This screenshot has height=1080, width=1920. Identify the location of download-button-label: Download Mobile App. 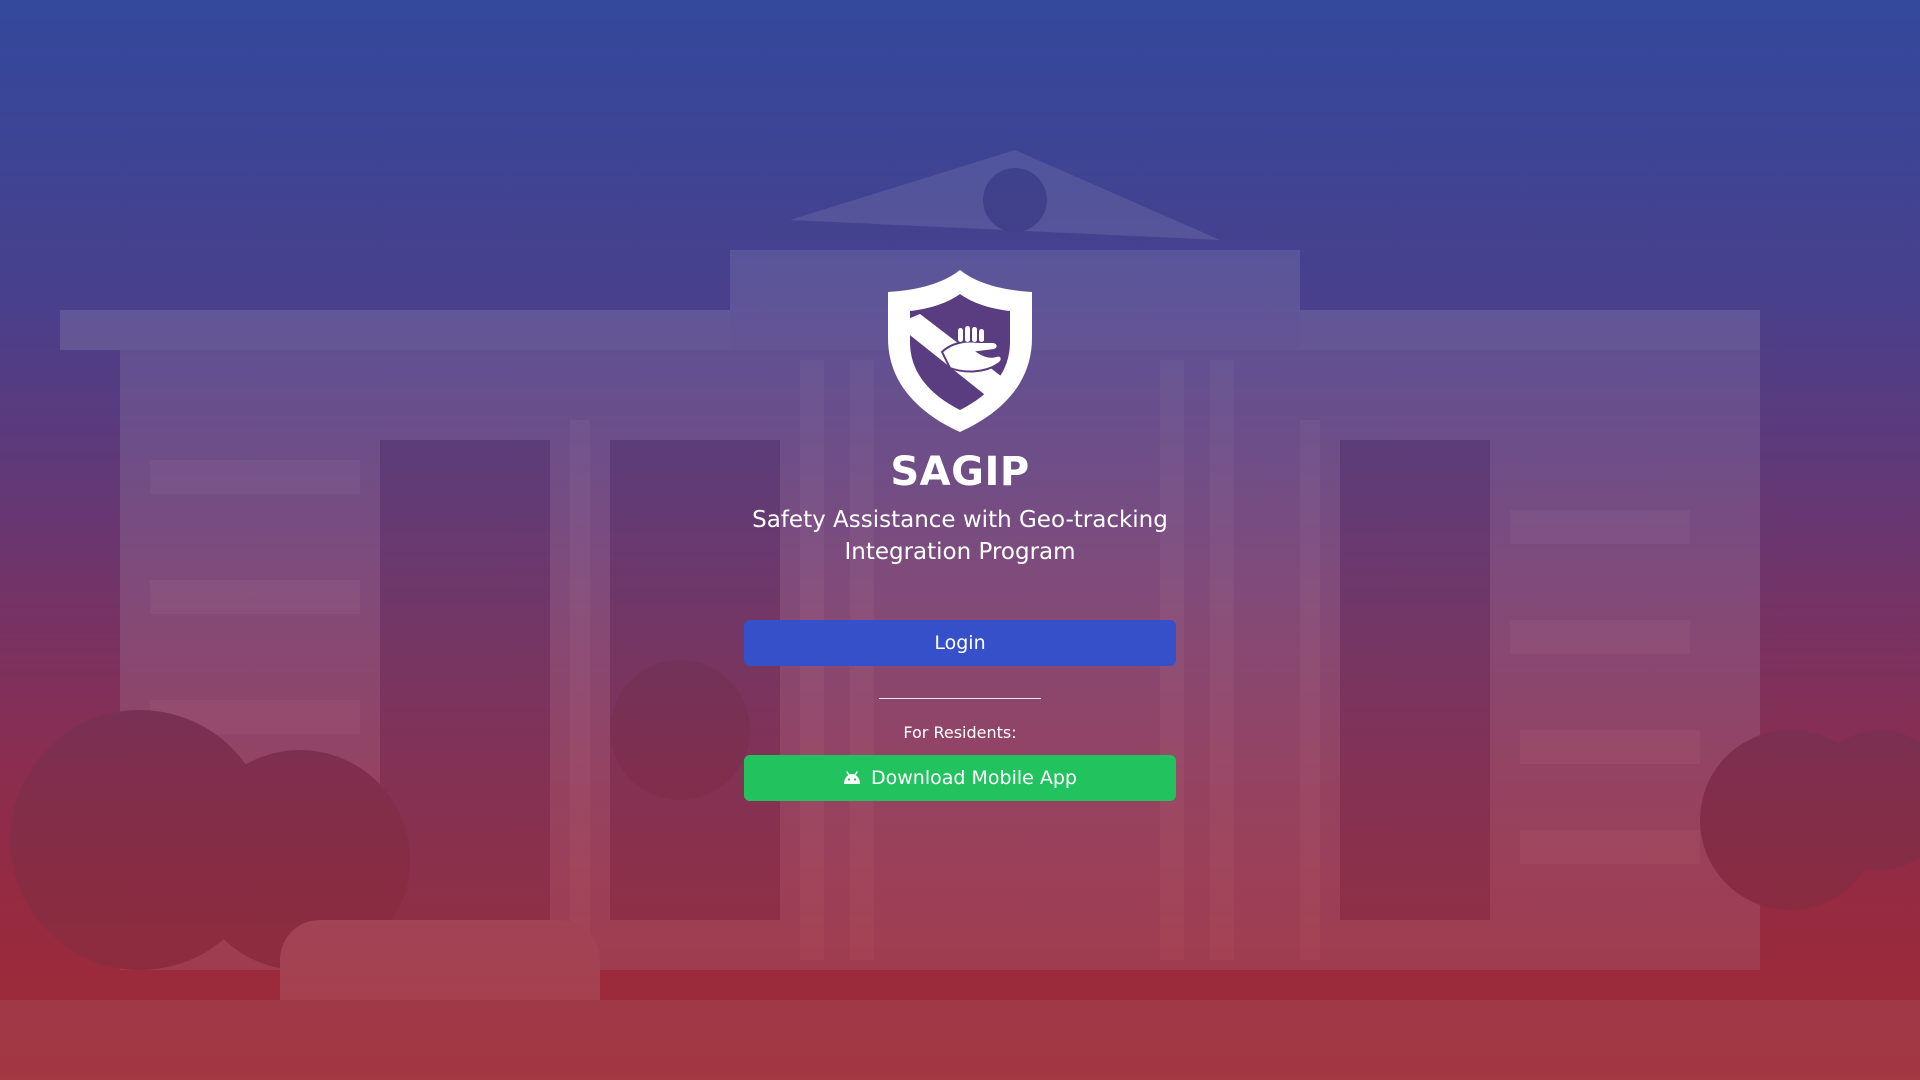
(974, 778).